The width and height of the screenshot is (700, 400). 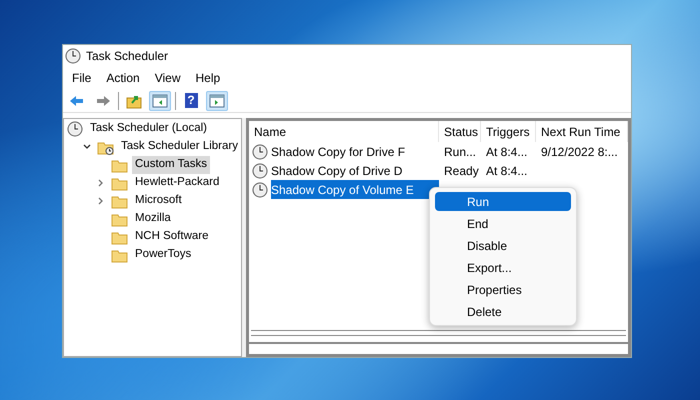 I want to click on tree-item: PowerToys, so click(x=163, y=255).